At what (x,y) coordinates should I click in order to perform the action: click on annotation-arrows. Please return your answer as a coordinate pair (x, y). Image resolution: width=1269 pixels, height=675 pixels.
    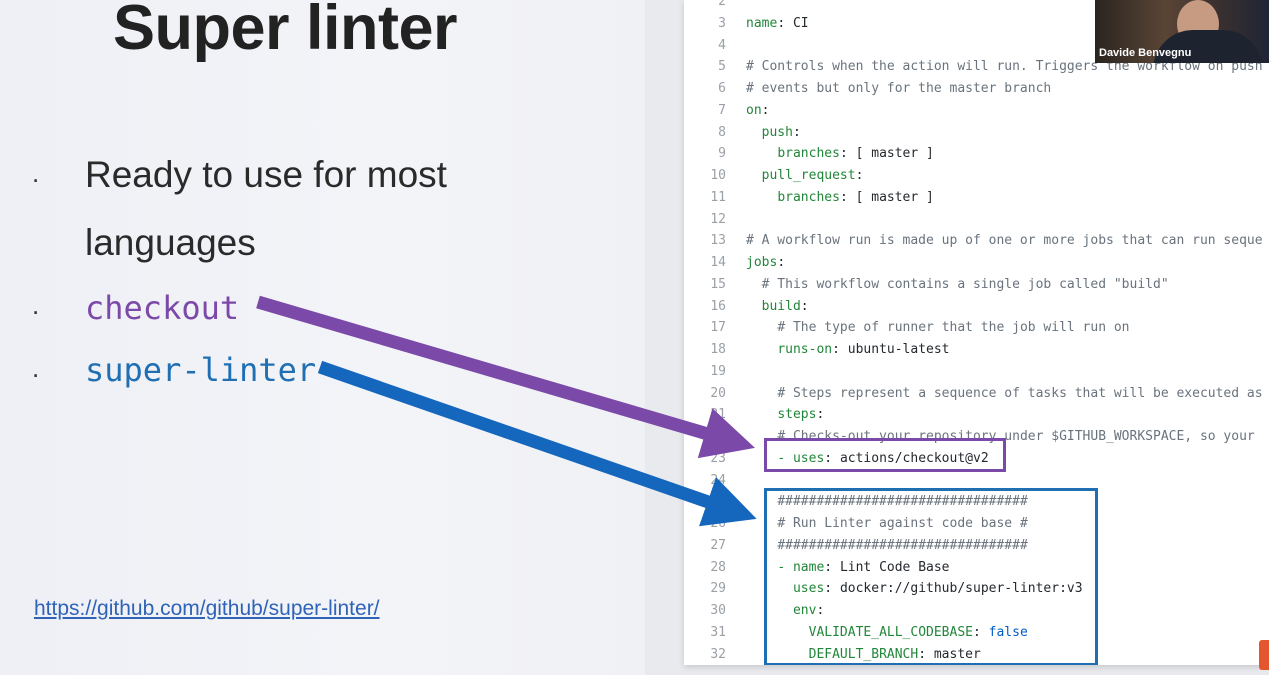
    Looking at the image, I should click on (506, 411).